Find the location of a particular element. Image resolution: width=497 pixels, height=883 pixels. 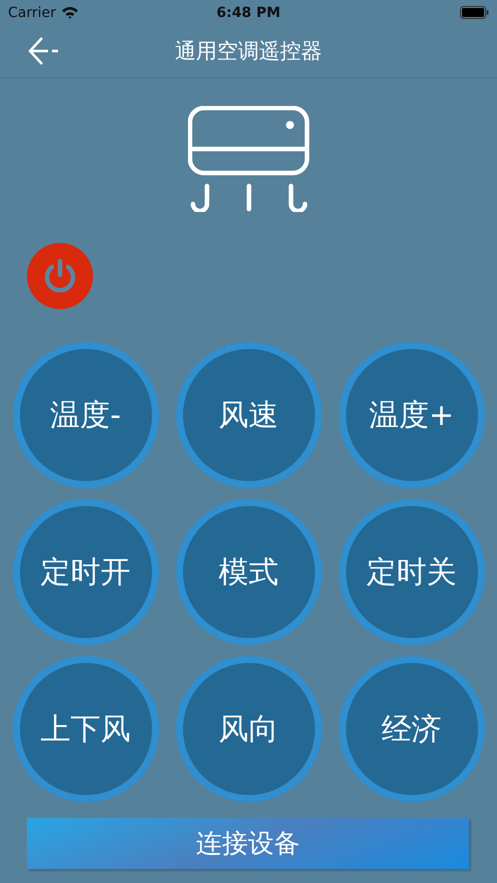

battery-icon is located at coordinates (474, 12).